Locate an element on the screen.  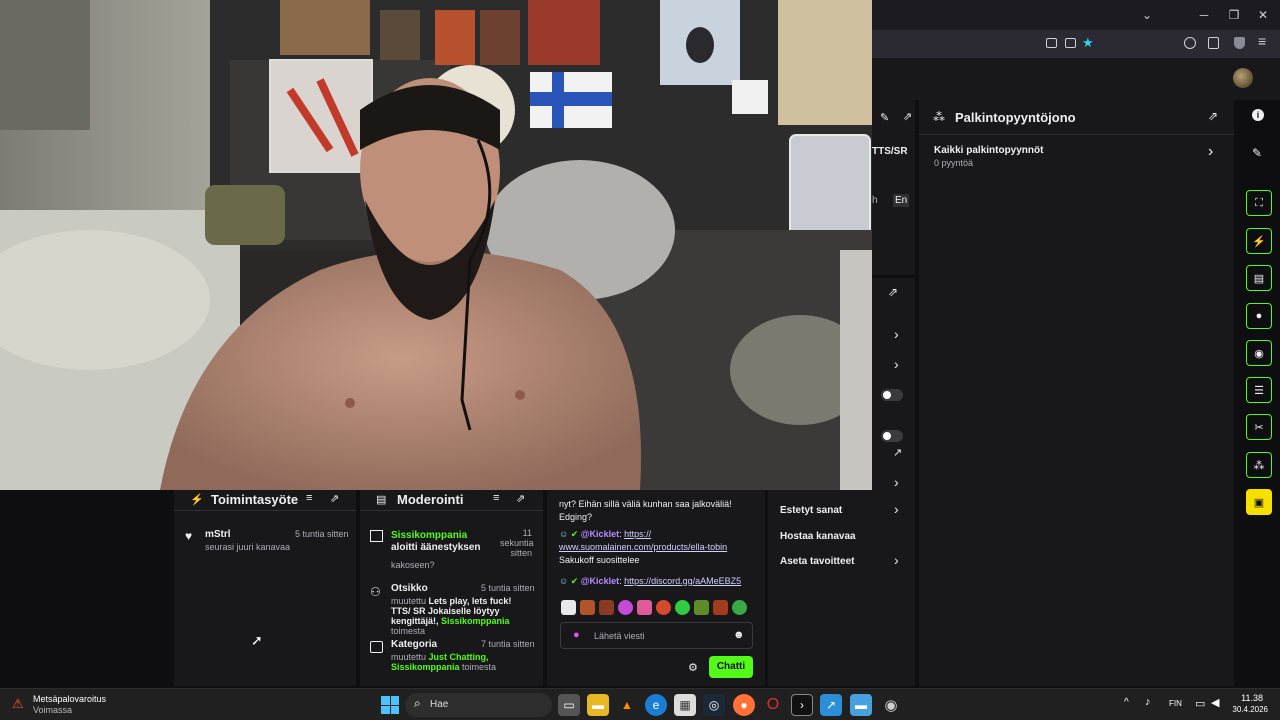
chat-link: https://discord.gg/aAMeEBZ5 is located at coordinates (682, 581).